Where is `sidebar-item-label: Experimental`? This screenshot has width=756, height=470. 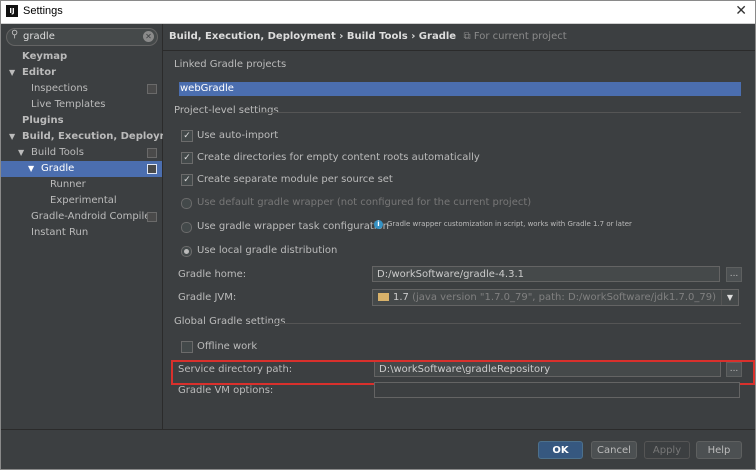
sidebar-item-label: Experimental is located at coordinates (83, 200).